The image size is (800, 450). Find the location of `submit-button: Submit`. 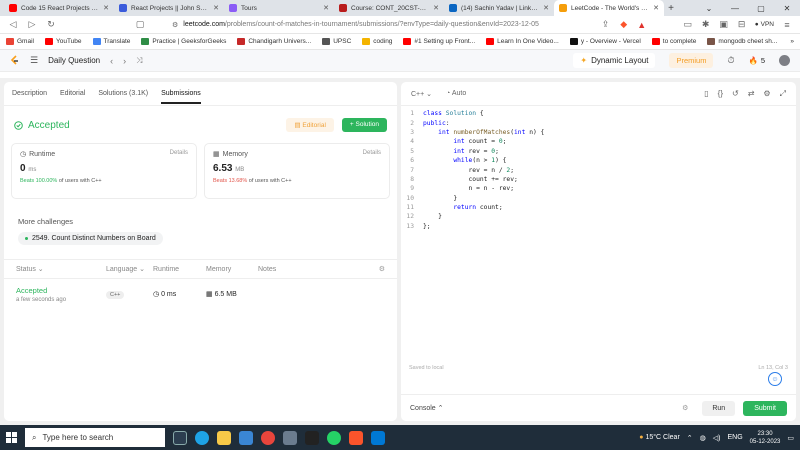

submit-button: Submit is located at coordinates (765, 408).